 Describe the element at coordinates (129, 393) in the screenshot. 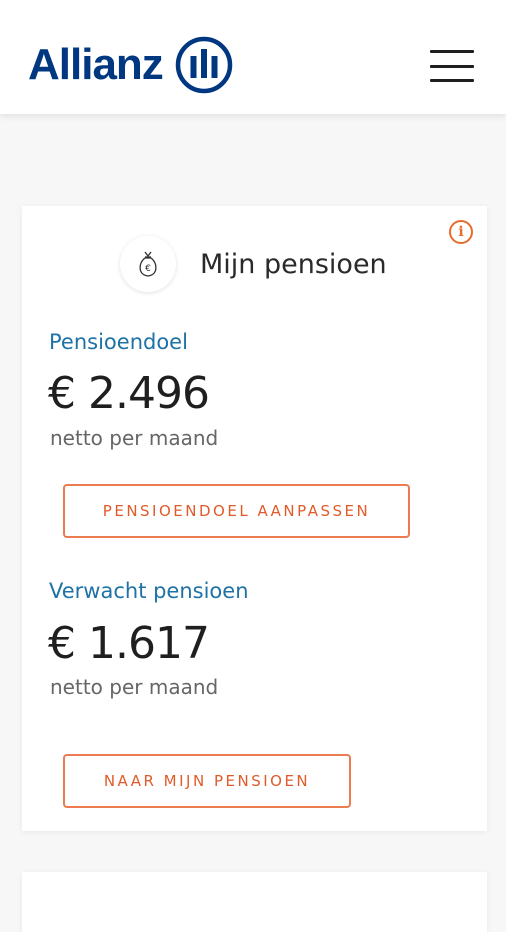

I see `goal-amount: € 2.496` at that location.